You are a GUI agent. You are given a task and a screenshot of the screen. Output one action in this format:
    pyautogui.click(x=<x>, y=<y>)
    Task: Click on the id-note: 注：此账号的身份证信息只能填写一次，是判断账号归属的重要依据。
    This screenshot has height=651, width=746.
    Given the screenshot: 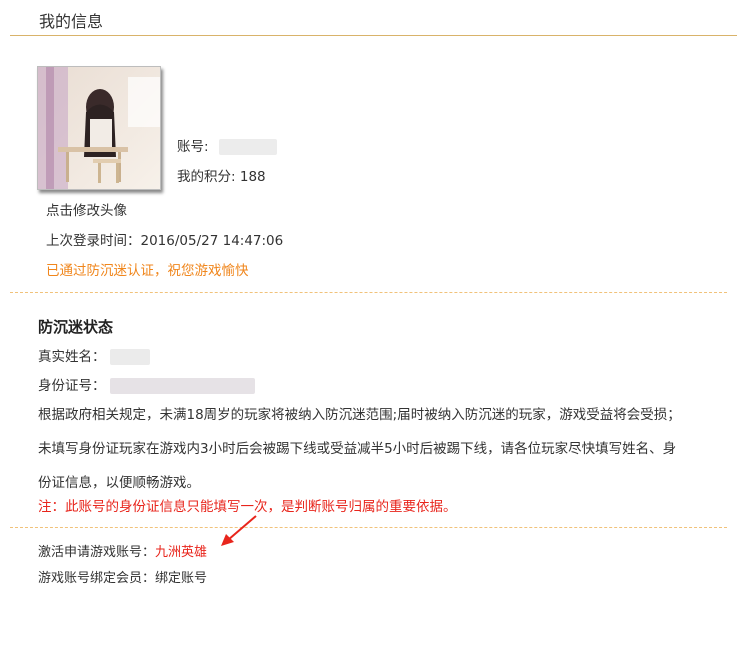 What is the action you would take?
    pyautogui.click(x=247, y=507)
    